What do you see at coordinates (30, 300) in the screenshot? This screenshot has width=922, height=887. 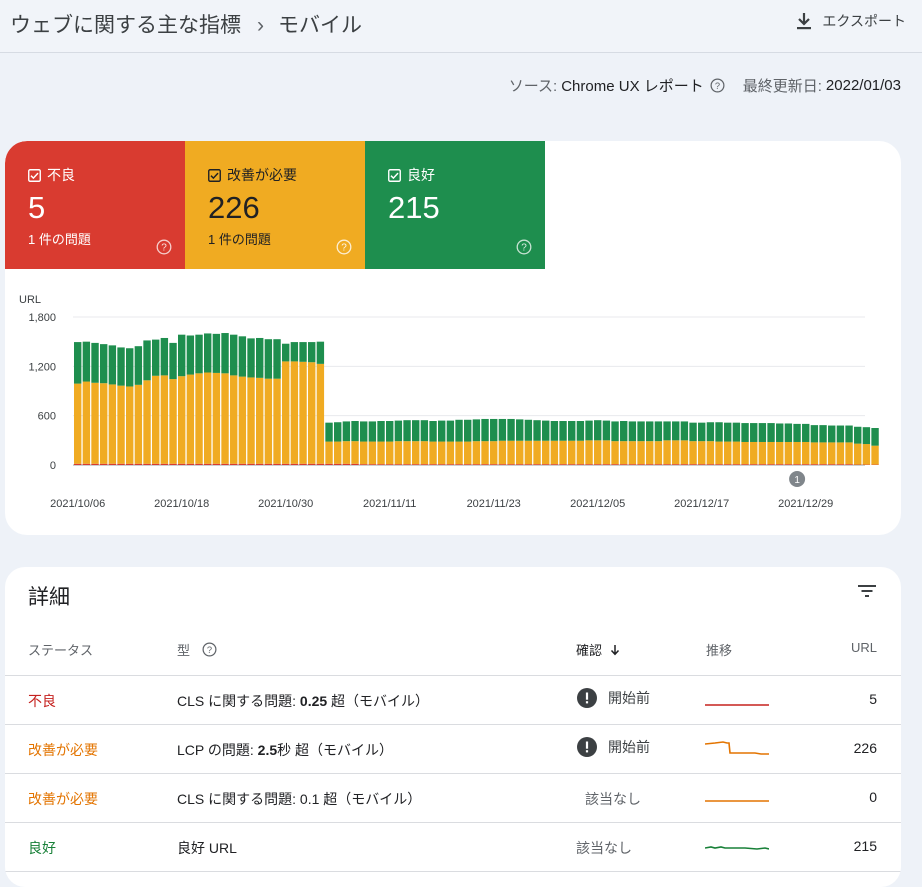 I see `y-axis-title: URL` at bounding box center [30, 300].